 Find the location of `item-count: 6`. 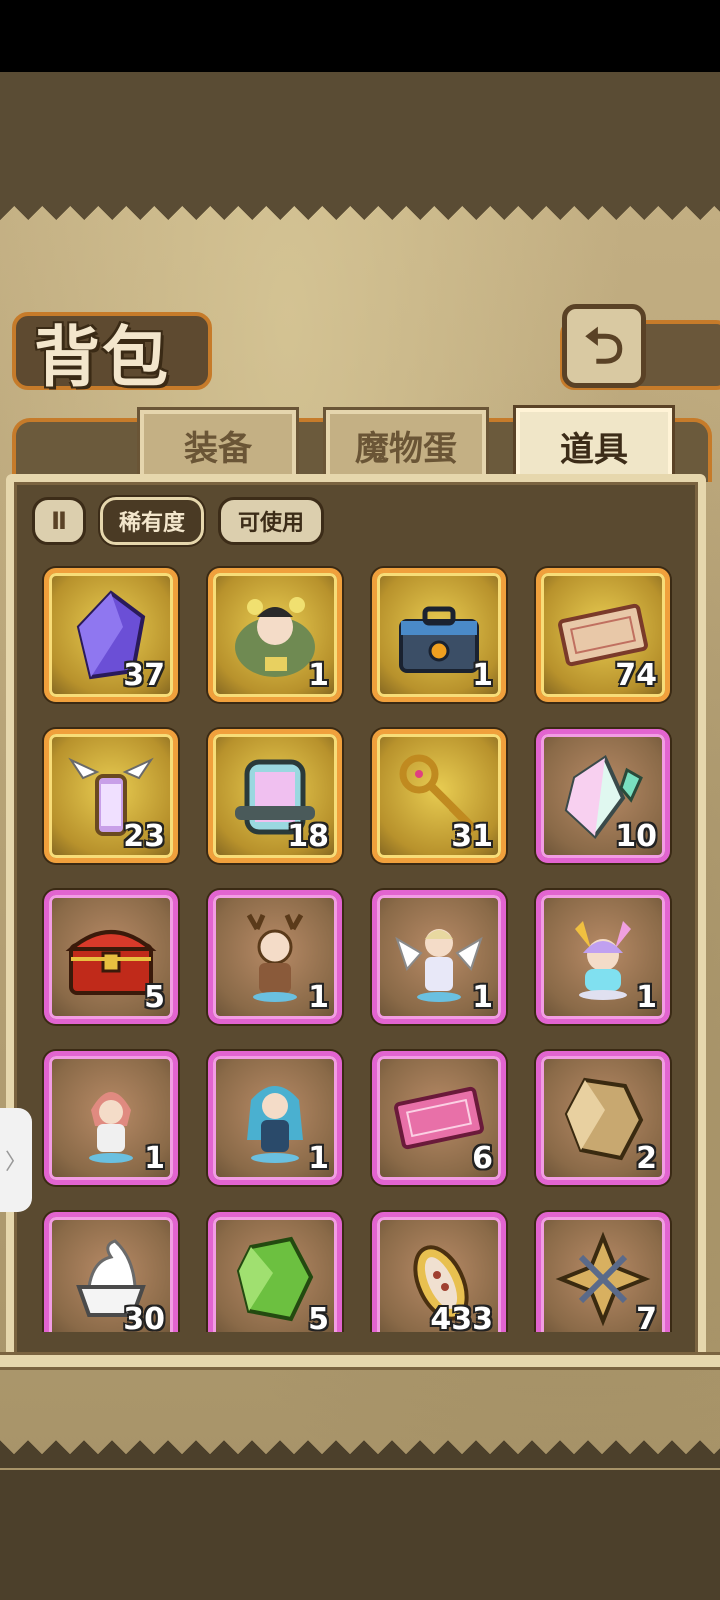

item-count: 6 is located at coordinates (482, 1158).